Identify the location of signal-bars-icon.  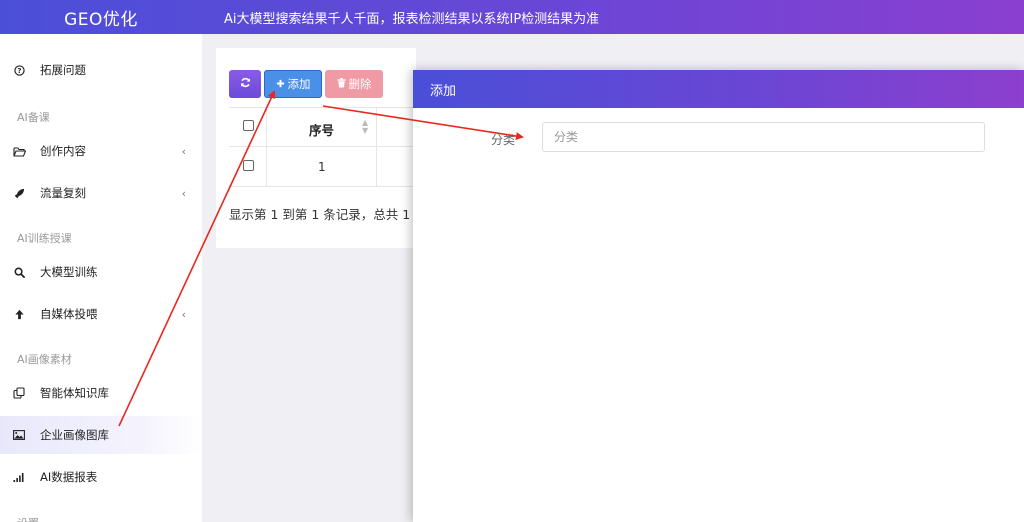
(19, 477).